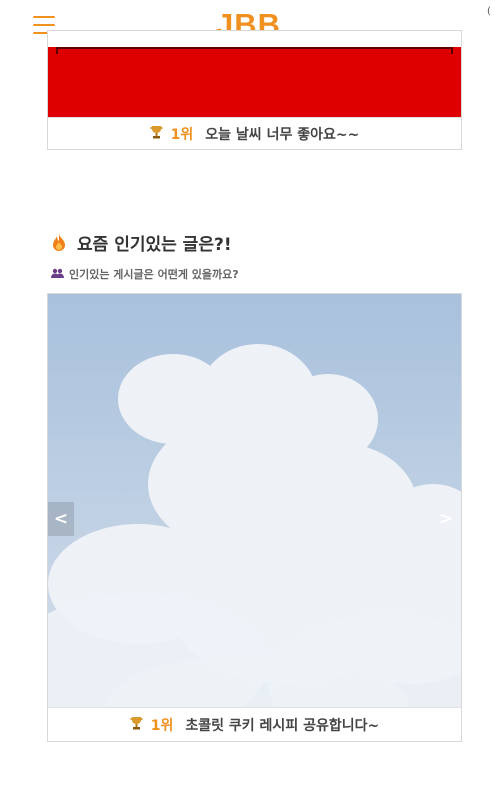 This screenshot has height=794, width=497. I want to click on flame-icon, so click(59, 242).